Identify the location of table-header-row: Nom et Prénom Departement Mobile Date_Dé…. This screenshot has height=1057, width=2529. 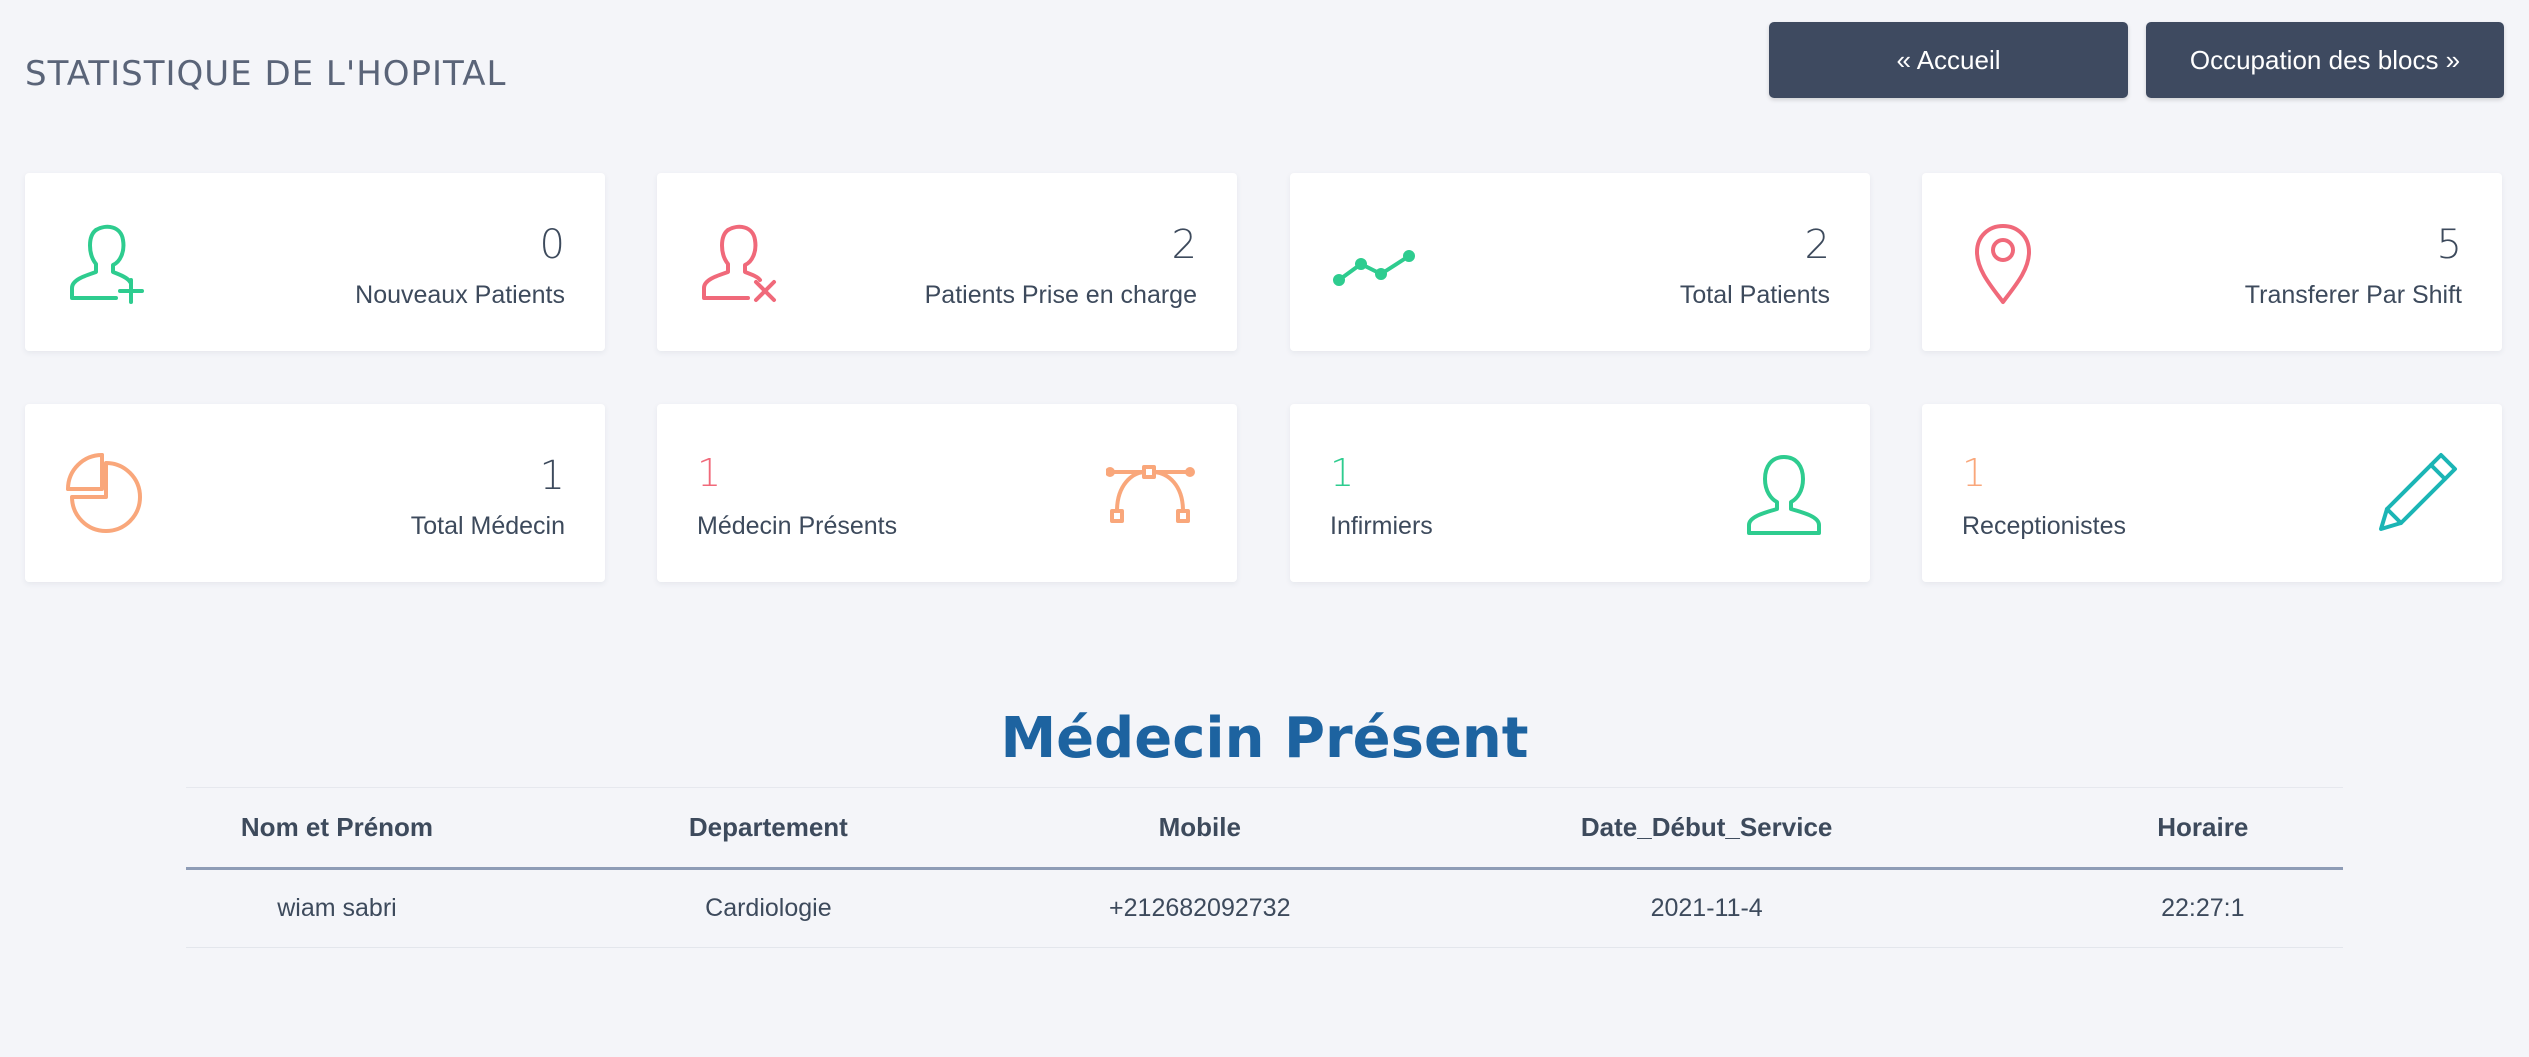
(1264, 828).